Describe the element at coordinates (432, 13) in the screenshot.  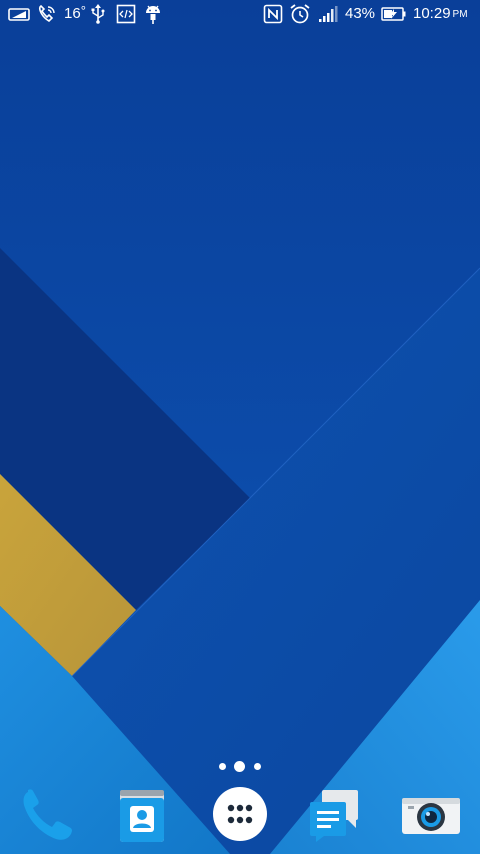
I see `clock-time: 10:29` at that location.